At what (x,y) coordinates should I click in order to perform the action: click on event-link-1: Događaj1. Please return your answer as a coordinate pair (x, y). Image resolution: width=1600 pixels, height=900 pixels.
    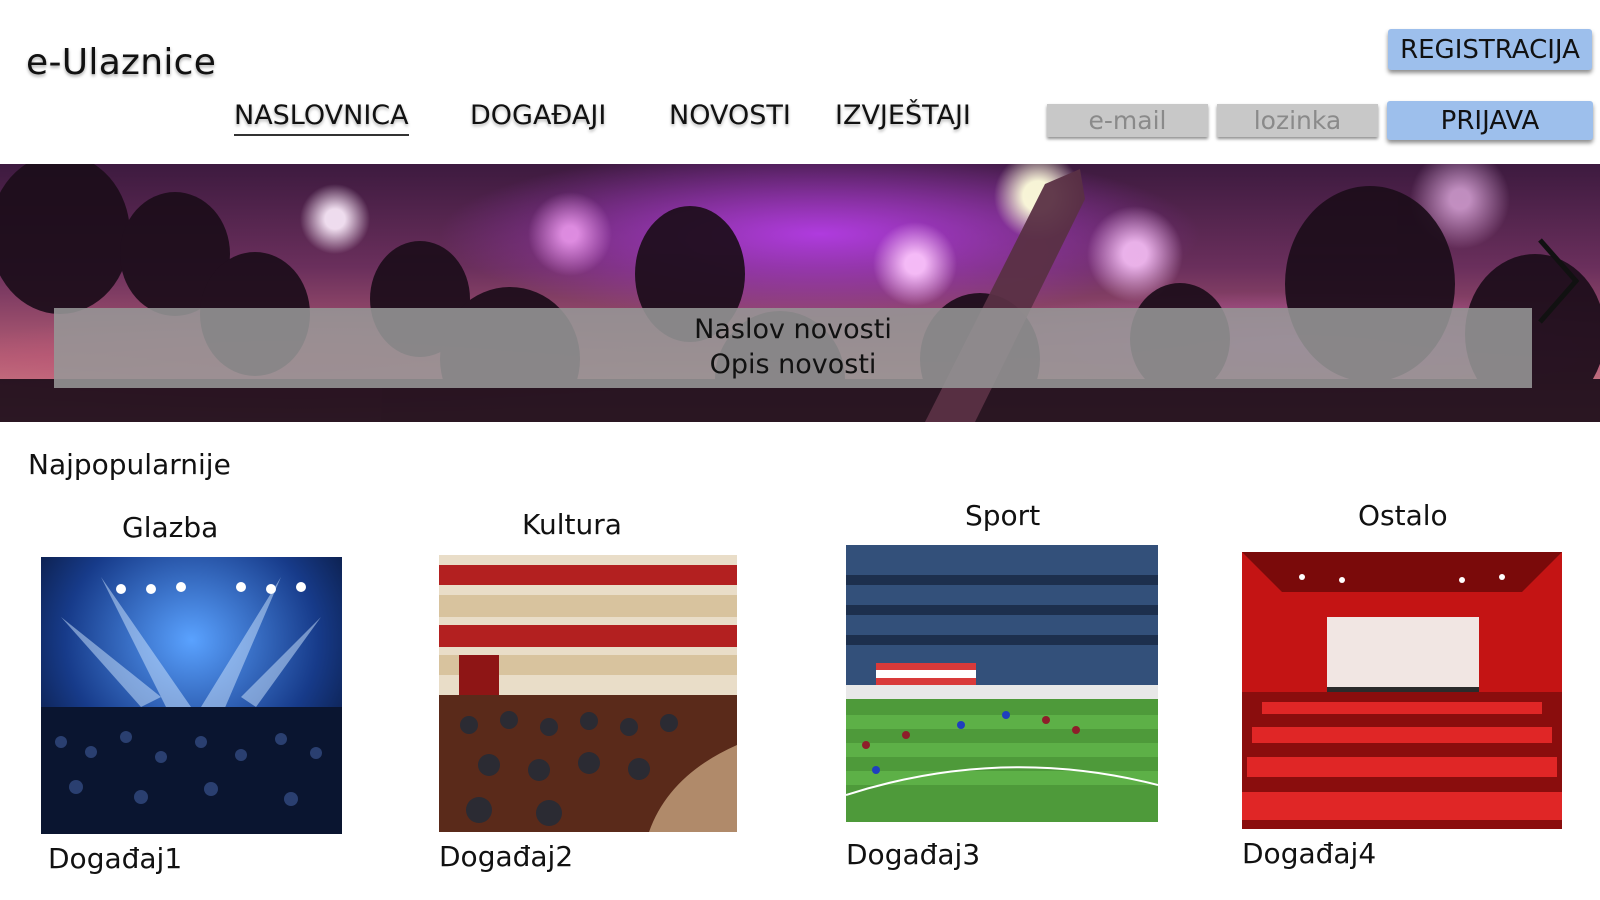
    Looking at the image, I should click on (115, 858).